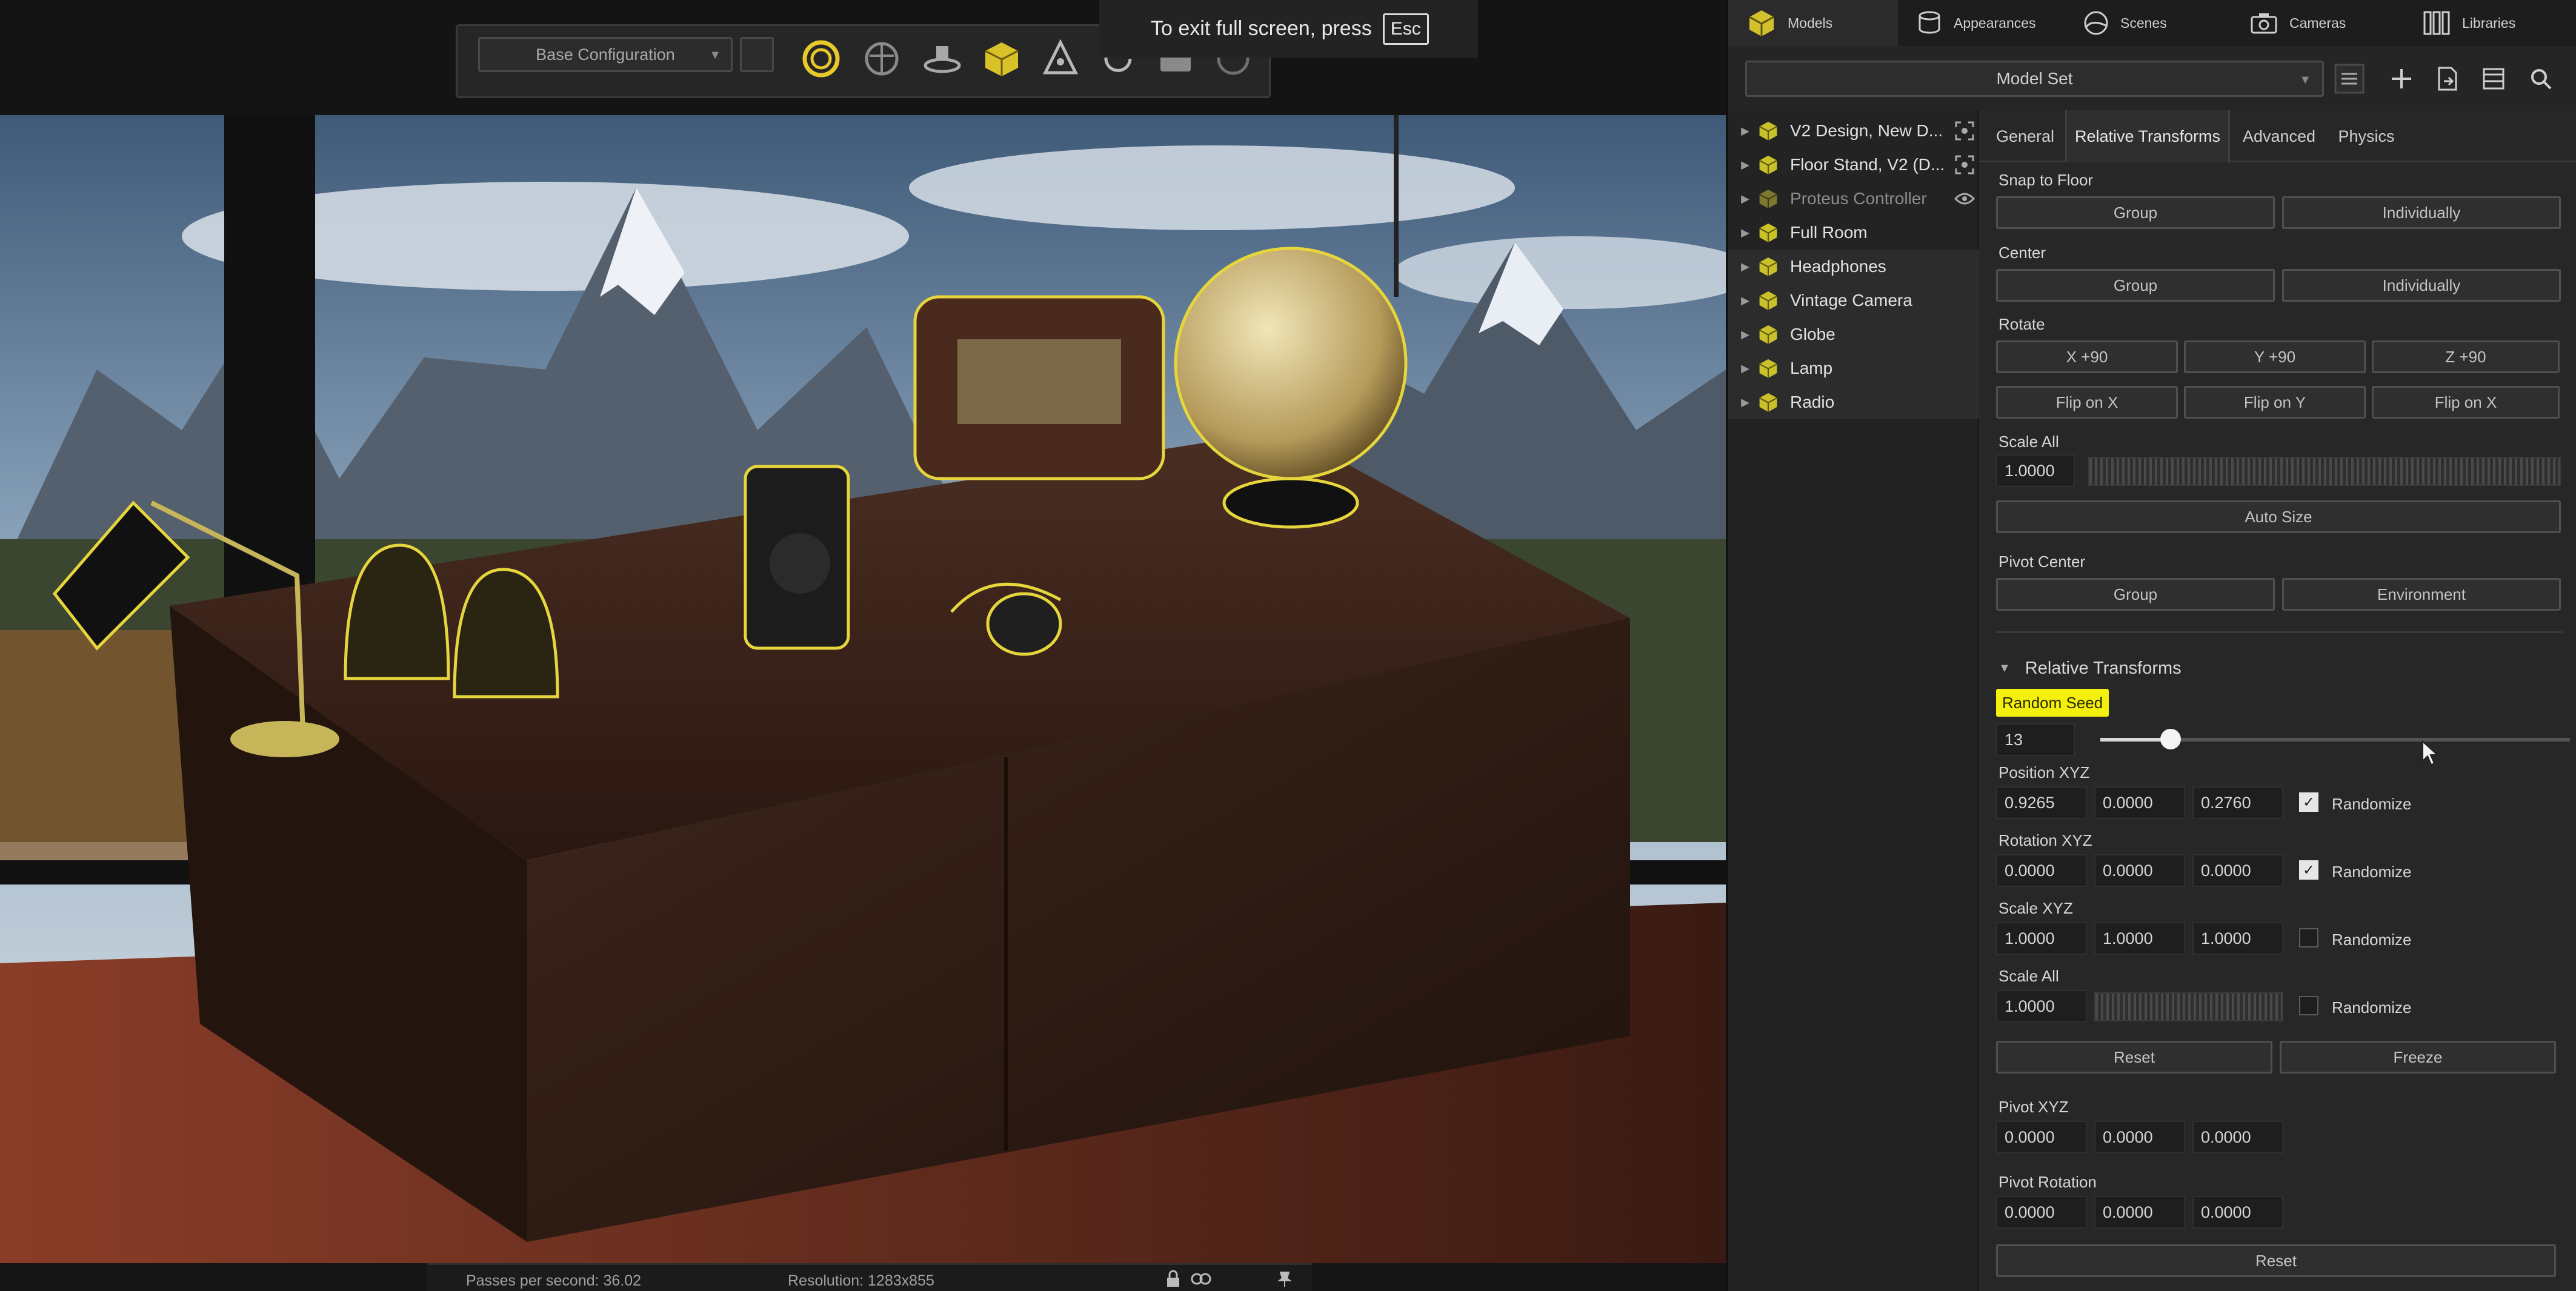  I want to click on tree-item-globe: ▶ Globe, so click(1853, 334).